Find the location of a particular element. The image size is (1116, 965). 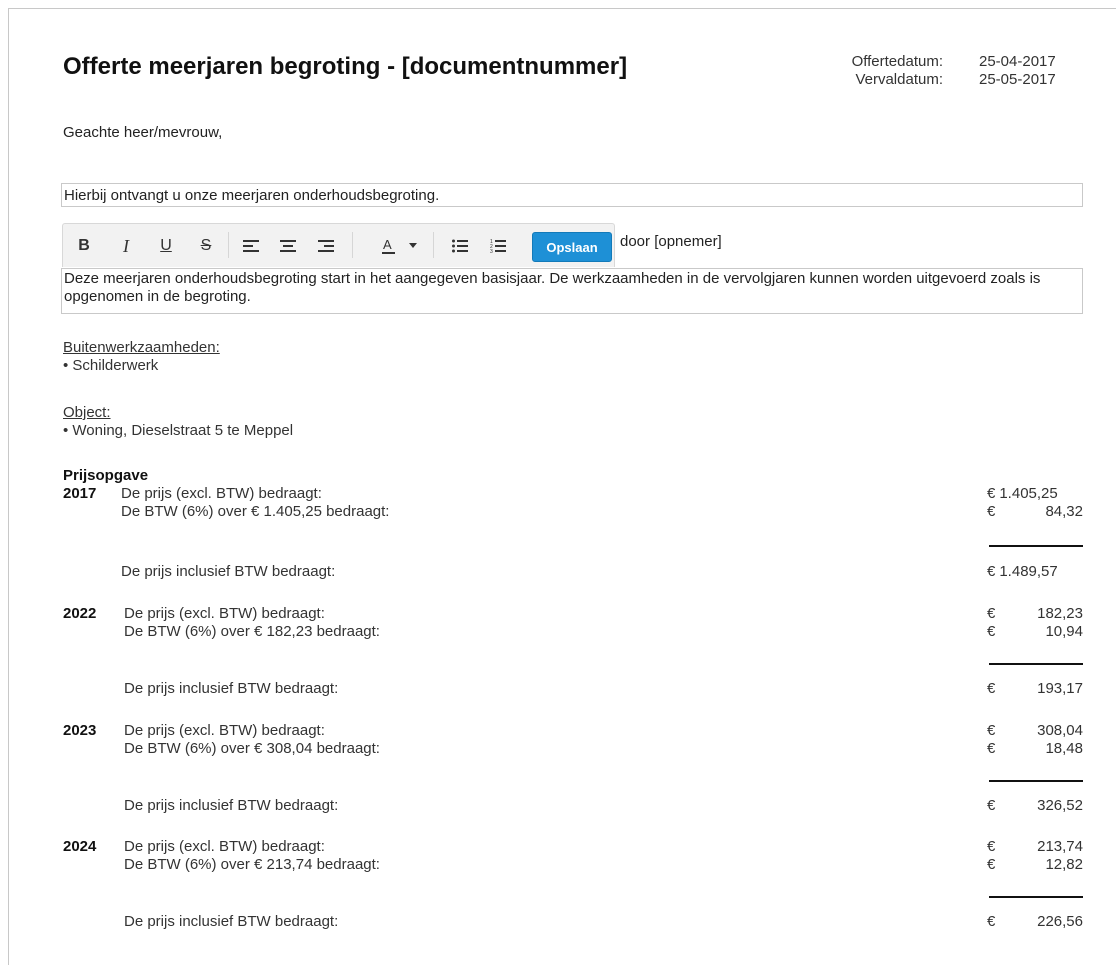

vat-label: De BTW (6%) over € 1.405,25 bedraagt: is located at coordinates (255, 511).